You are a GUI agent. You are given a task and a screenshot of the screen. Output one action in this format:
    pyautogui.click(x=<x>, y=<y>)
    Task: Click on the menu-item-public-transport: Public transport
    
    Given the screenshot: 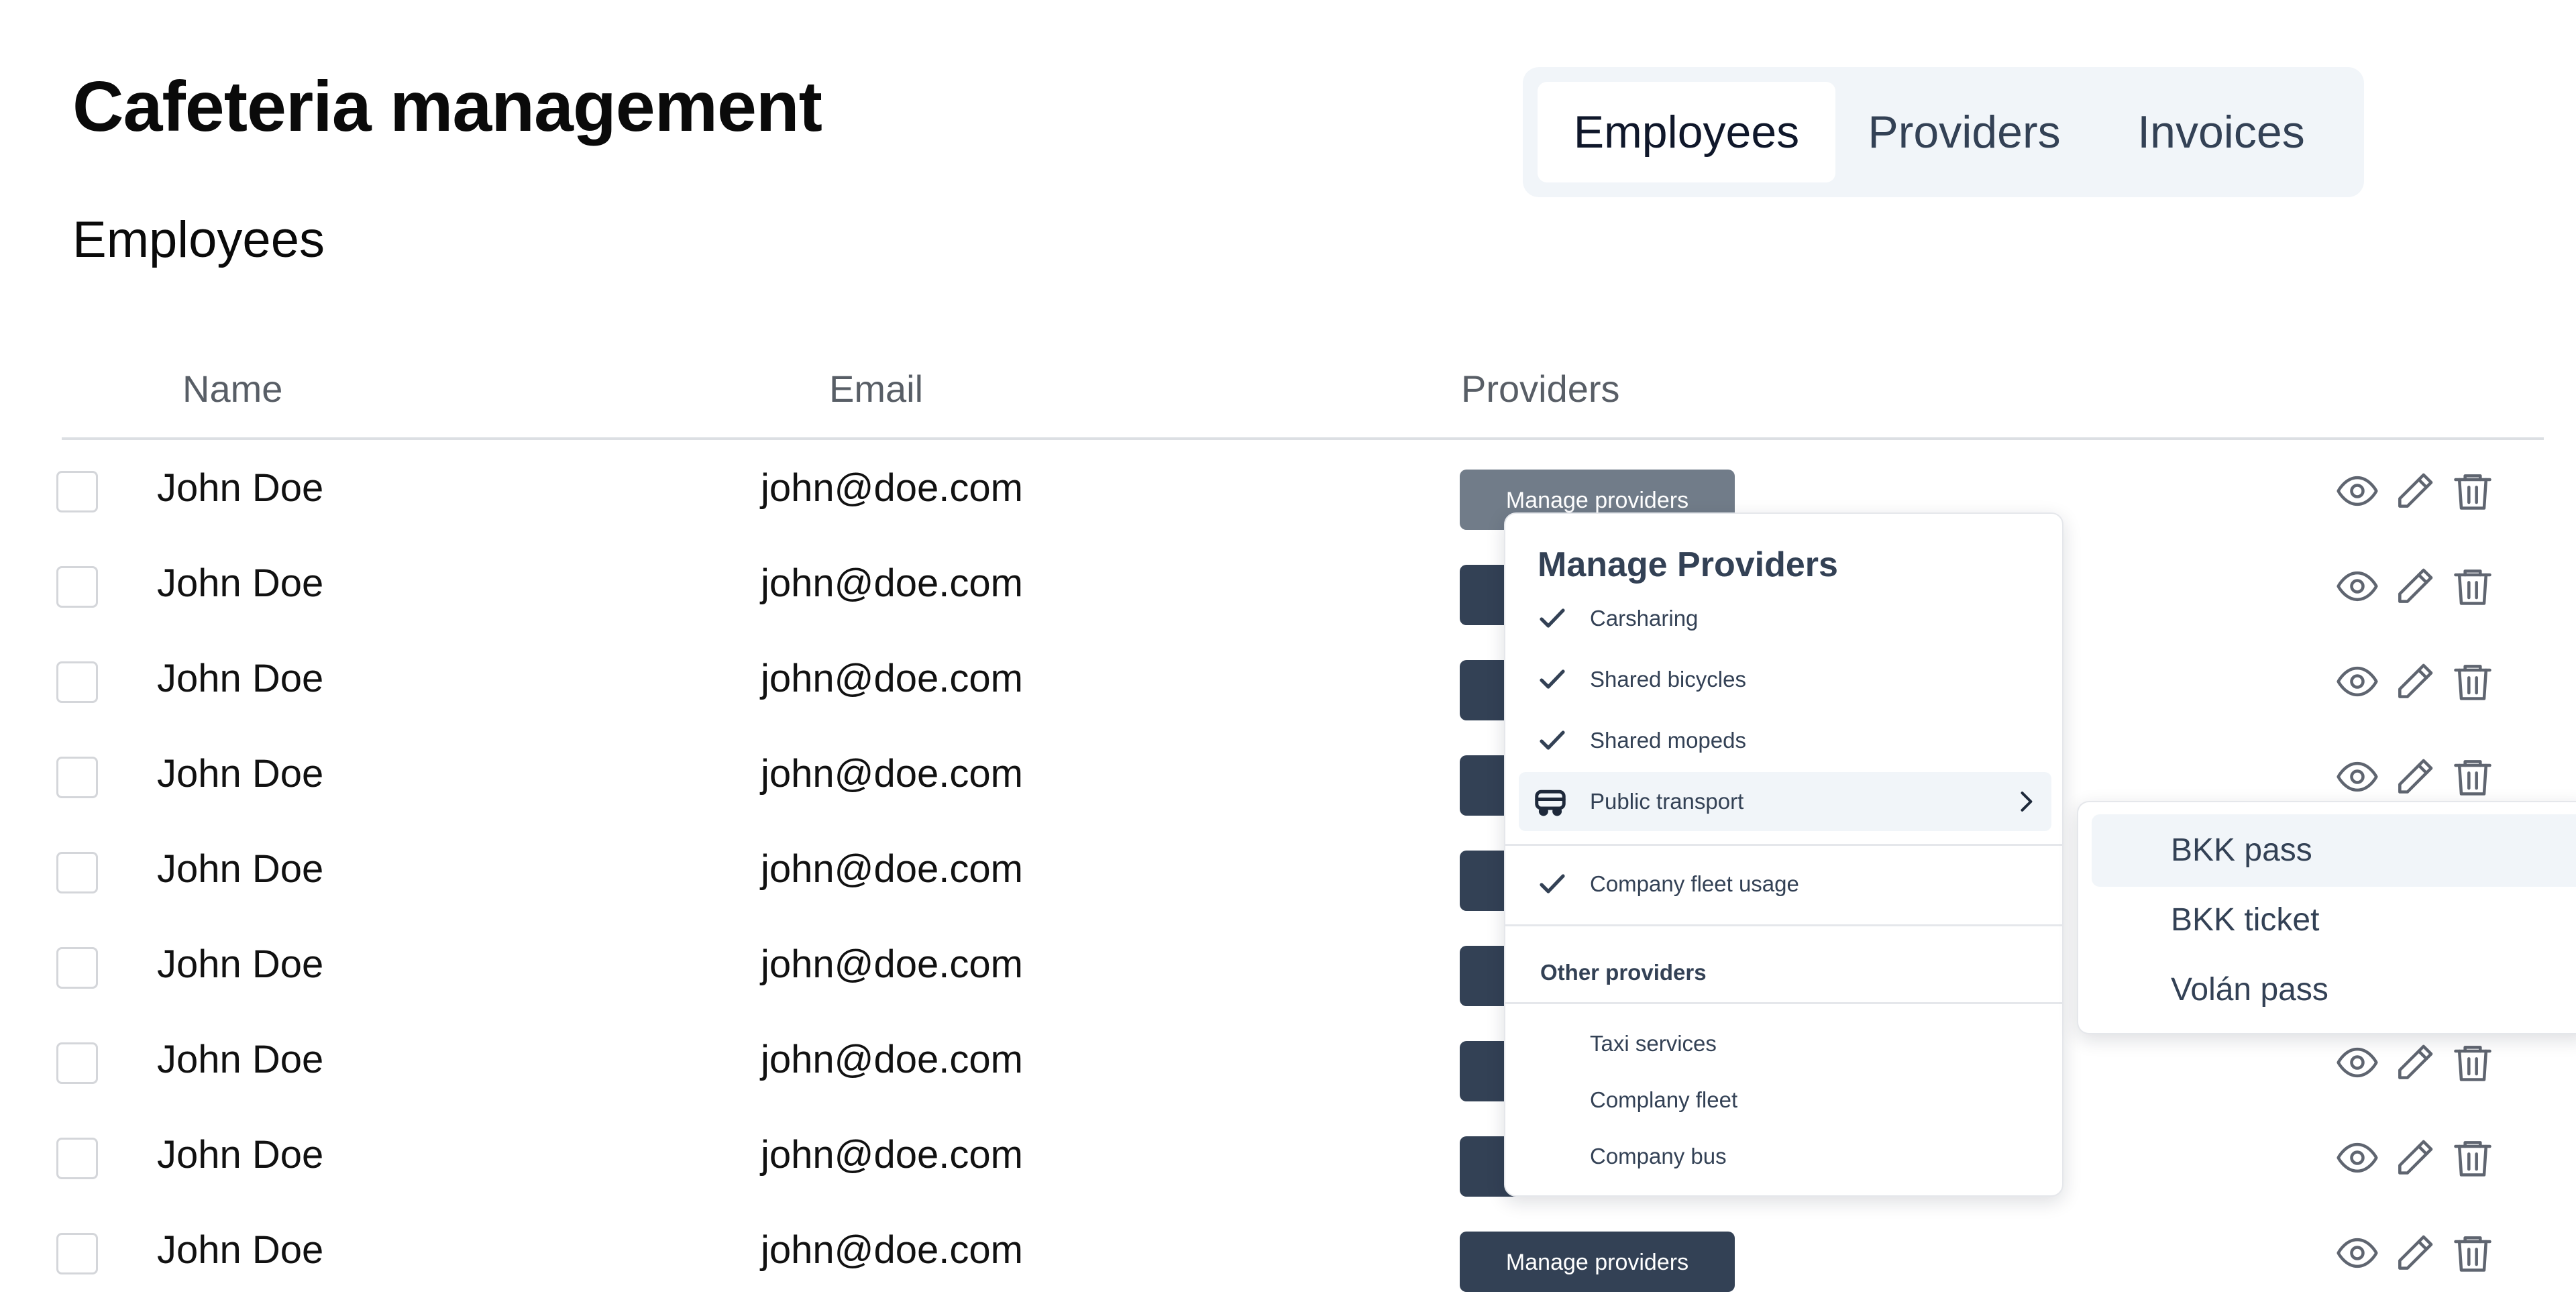 What is the action you would take?
    pyautogui.click(x=1785, y=801)
    